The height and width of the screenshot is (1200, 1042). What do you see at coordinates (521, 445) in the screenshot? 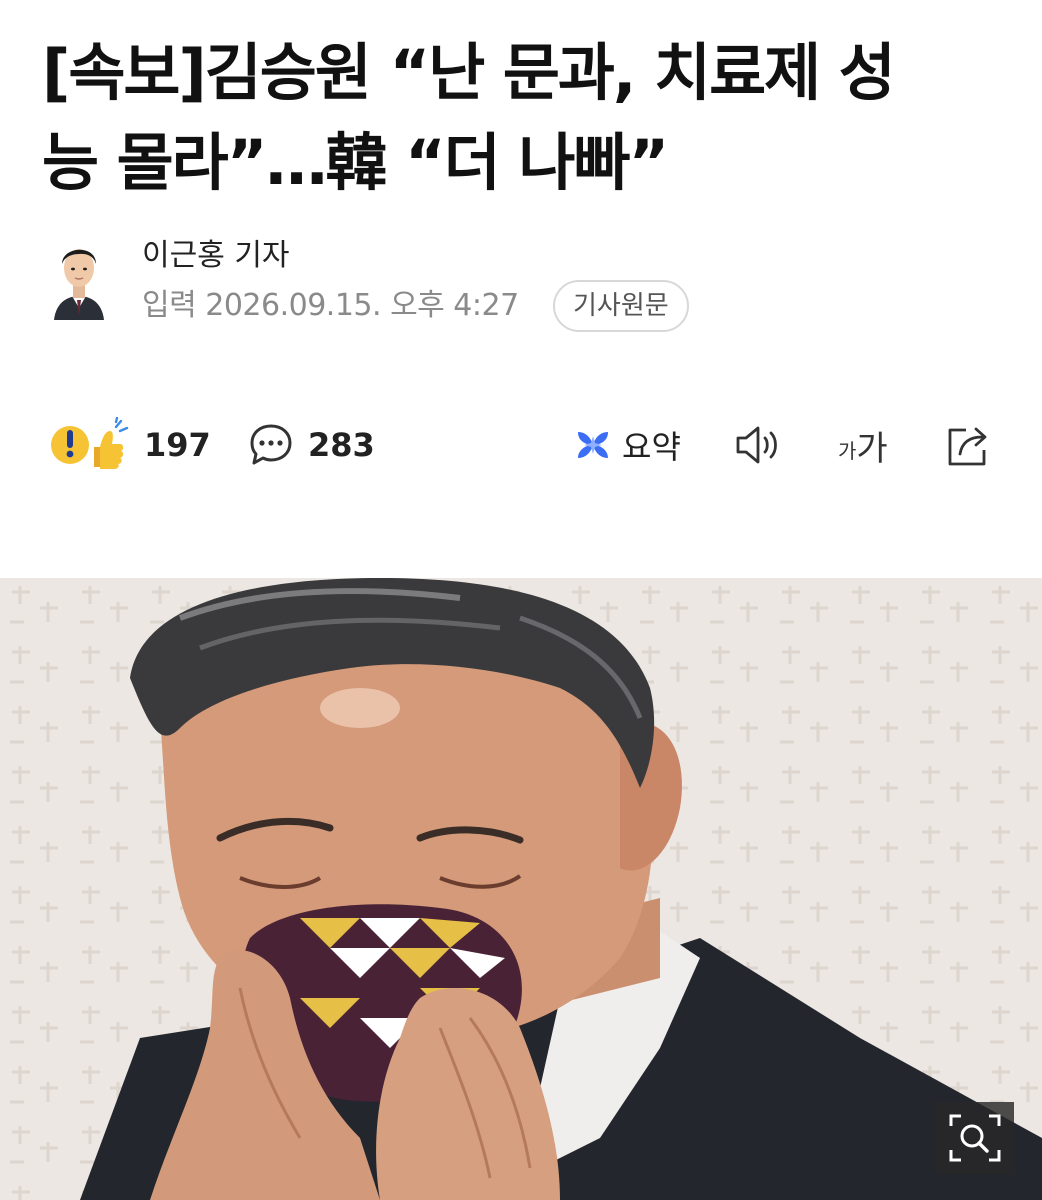
I see `article-action-bar: 197 283 요약 가 가` at bounding box center [521, 445].